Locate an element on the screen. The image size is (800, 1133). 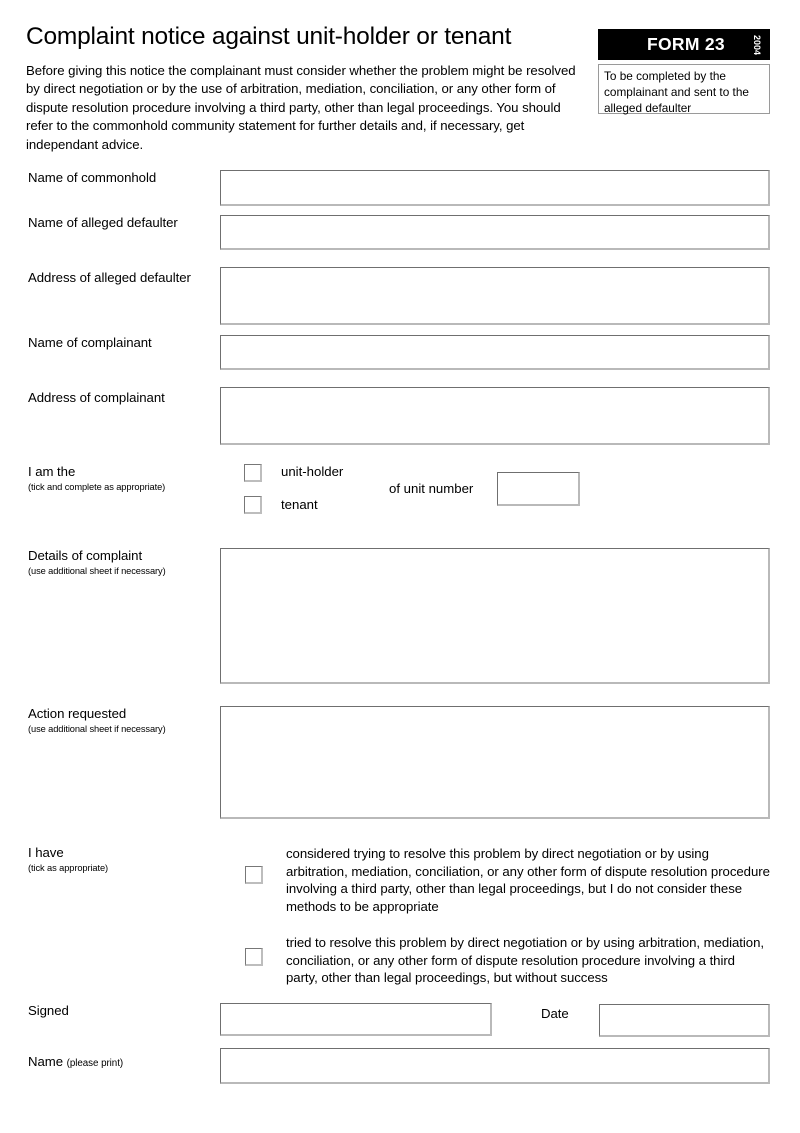
label-signed: Signed is located at coordinates (48, 1010).